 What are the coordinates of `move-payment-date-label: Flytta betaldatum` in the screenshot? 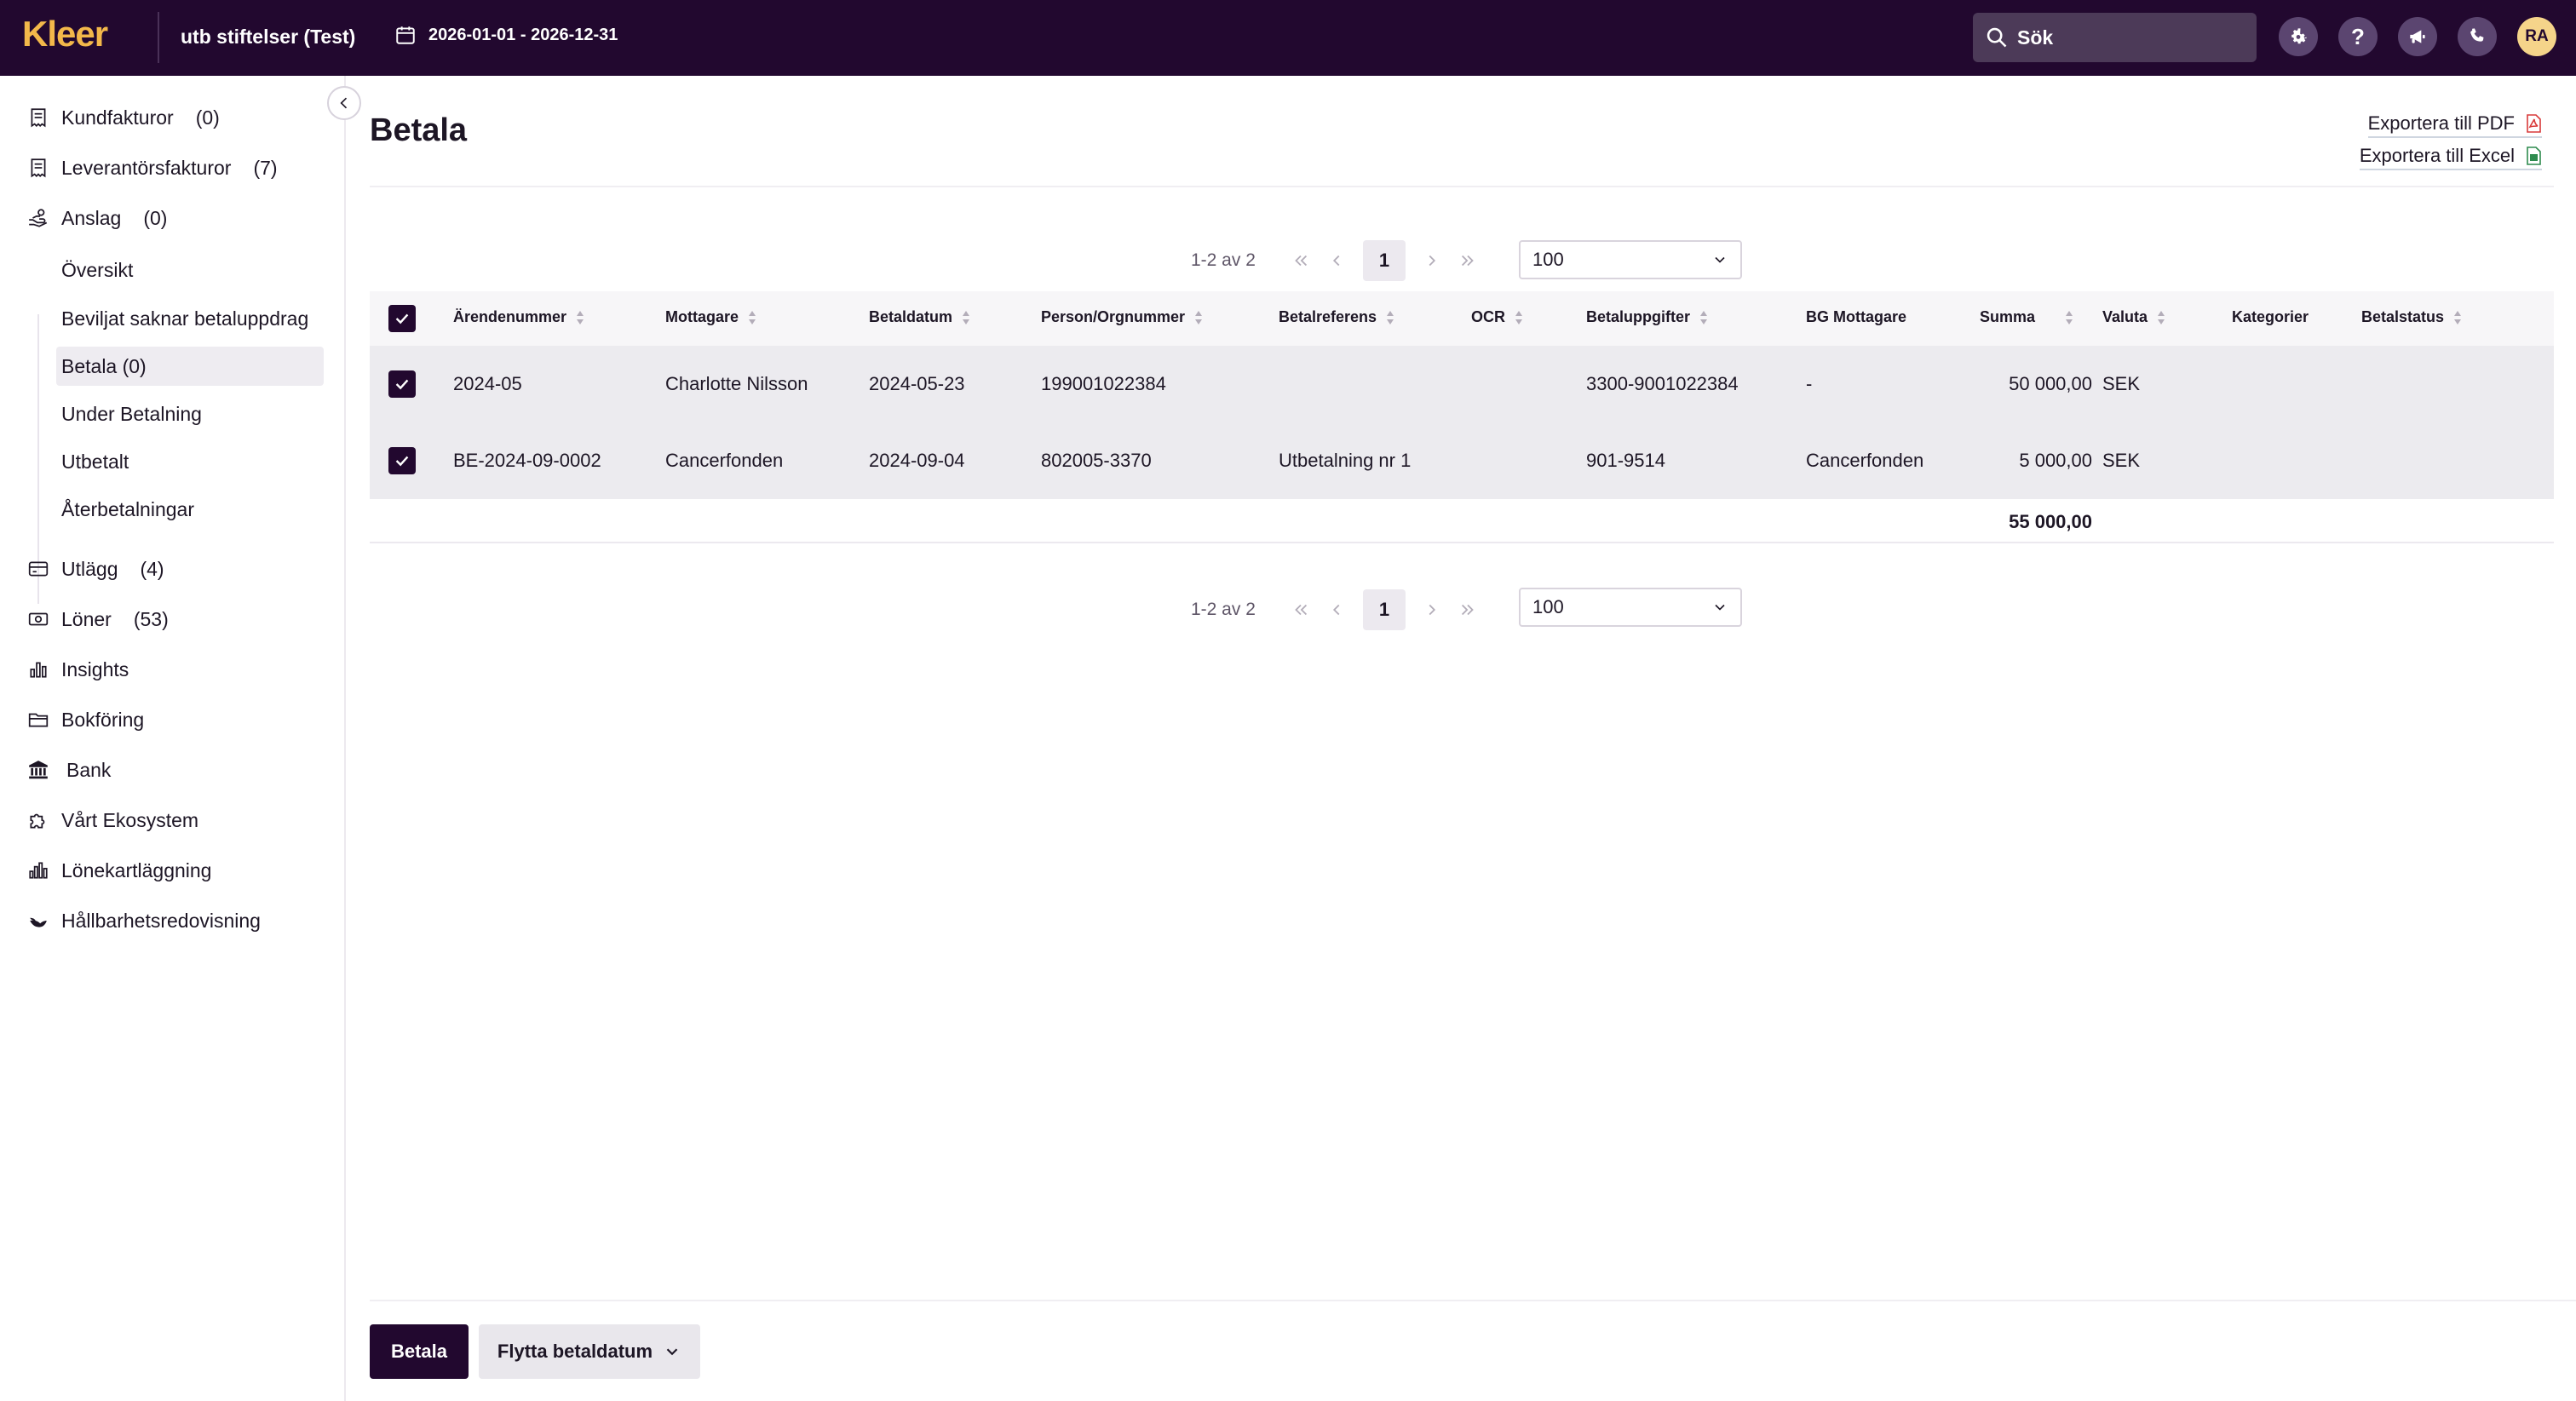 It's located at (575, 1351).